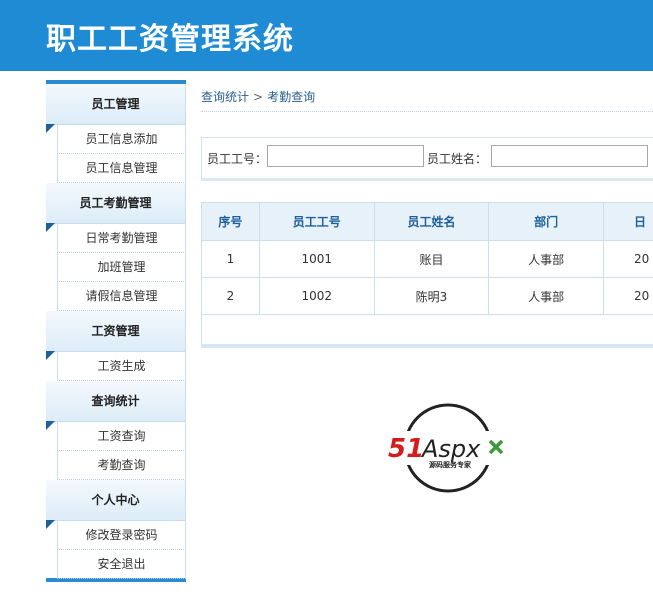 Image resolution: width=653 pixels, height=601 pixels. Describe the element at coordinates (546, 221) in the screenshot. I see `col-header-department: 部门` at that location.